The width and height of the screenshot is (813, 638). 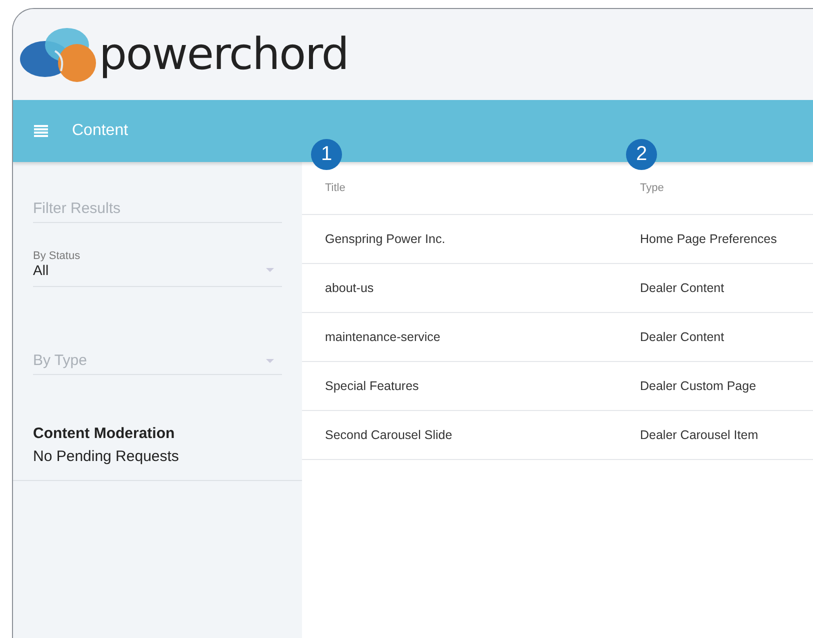 I want to click on table-cell-text: maintenance-service, so click(x=383, y=337).